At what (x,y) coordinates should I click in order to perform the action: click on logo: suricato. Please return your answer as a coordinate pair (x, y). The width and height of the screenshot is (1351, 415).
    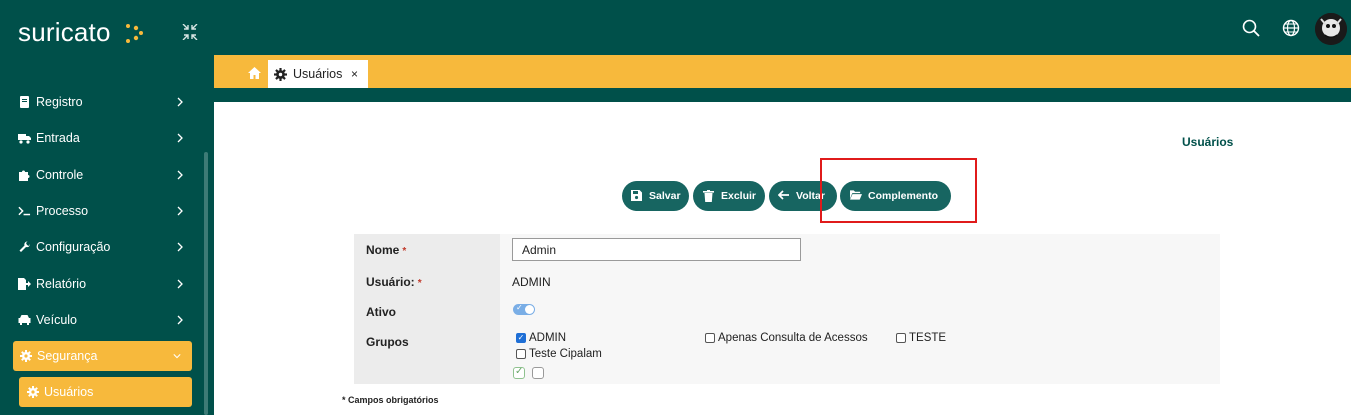
    Looking at the image, I should click on (64, 32).